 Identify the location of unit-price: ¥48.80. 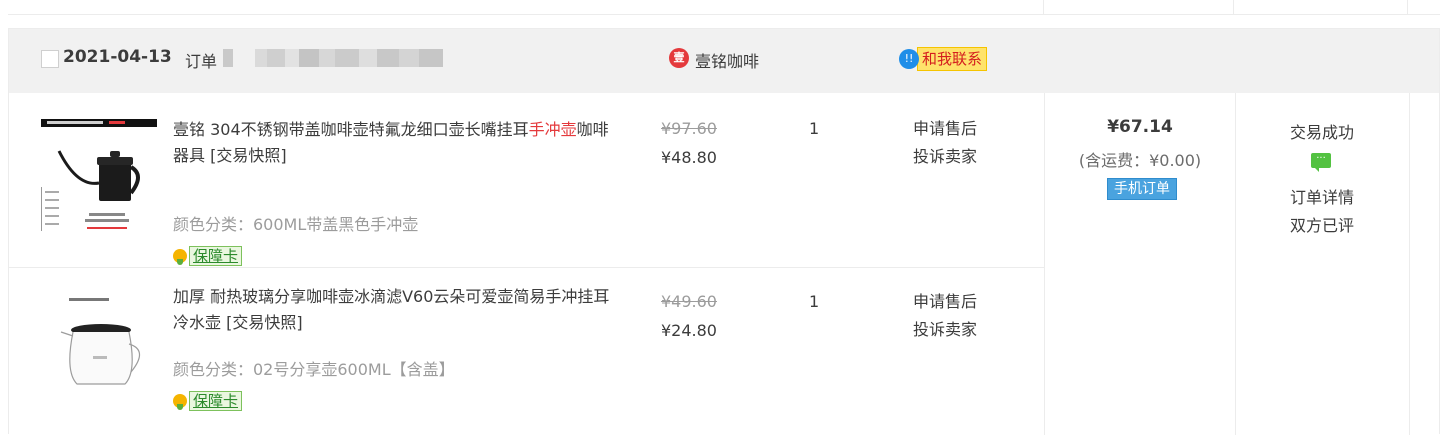
(689, 157).